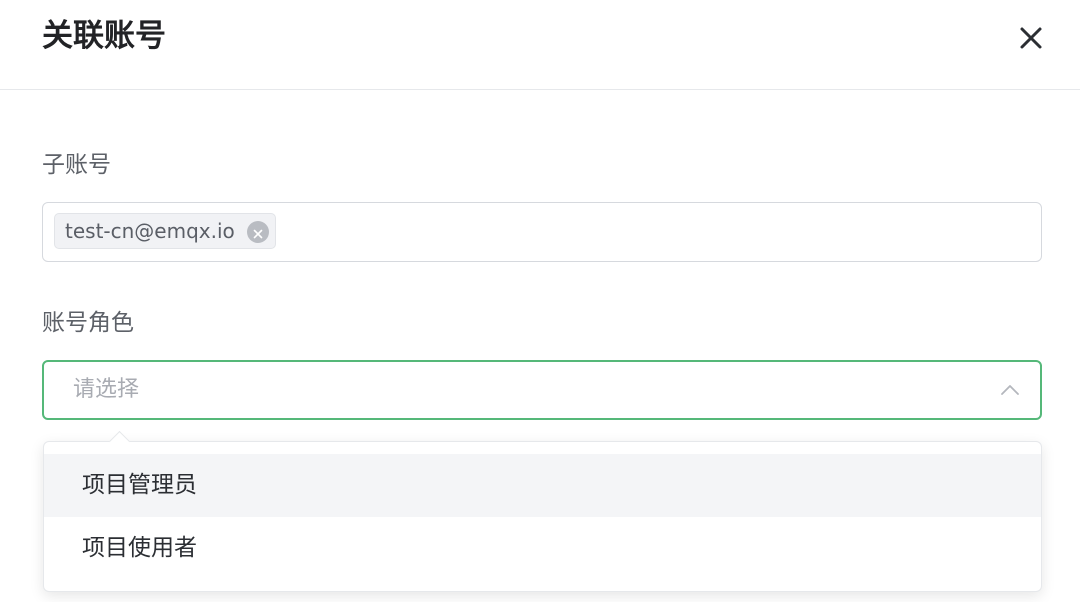 The image size is (1080, 602). I want to click on selected-tag: test-cn@emqx.io, so click(165, 231).